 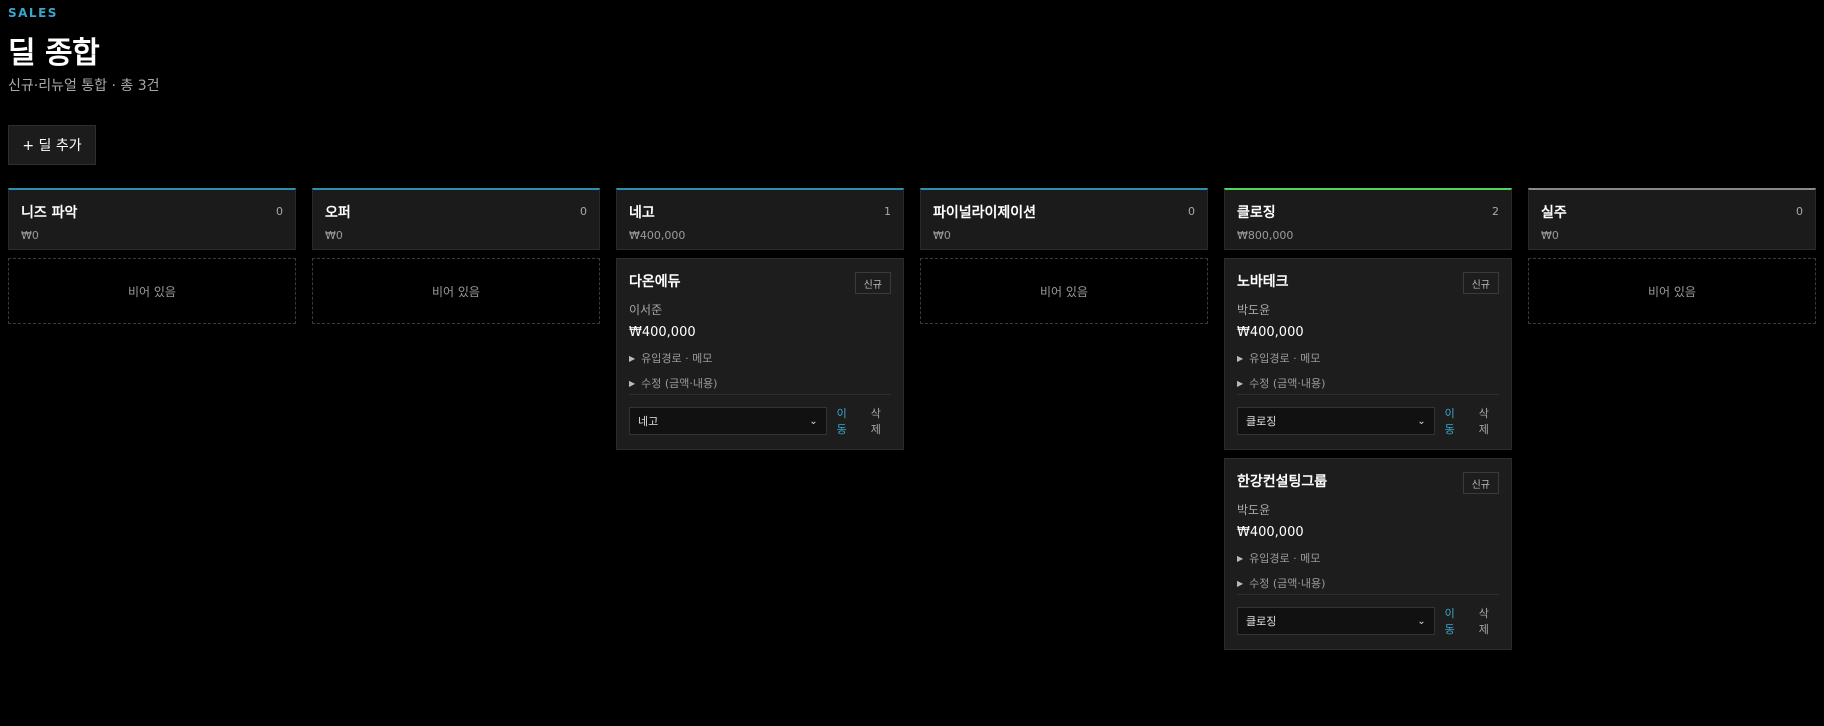 I want to click on page-subtitle: 신규·리뉴얼 통합 · 총 3건, so click(x=84, y=86).